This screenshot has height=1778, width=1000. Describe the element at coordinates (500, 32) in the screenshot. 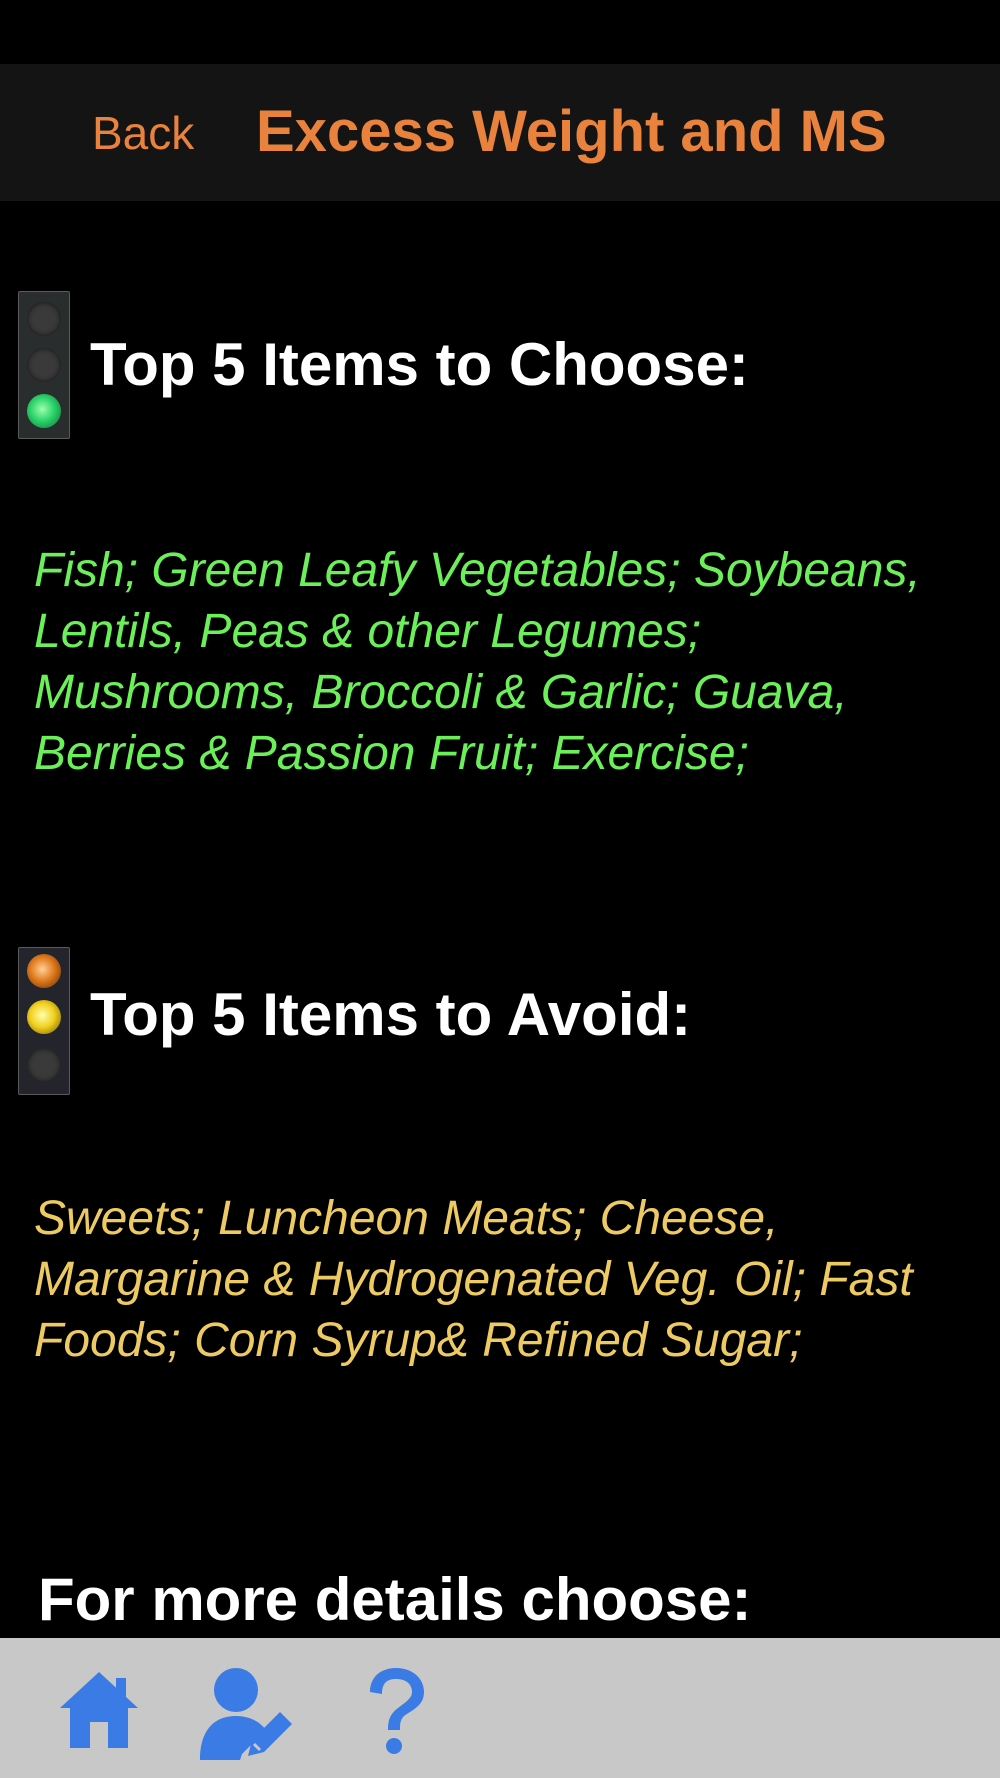

I see `status-bar` at that location.